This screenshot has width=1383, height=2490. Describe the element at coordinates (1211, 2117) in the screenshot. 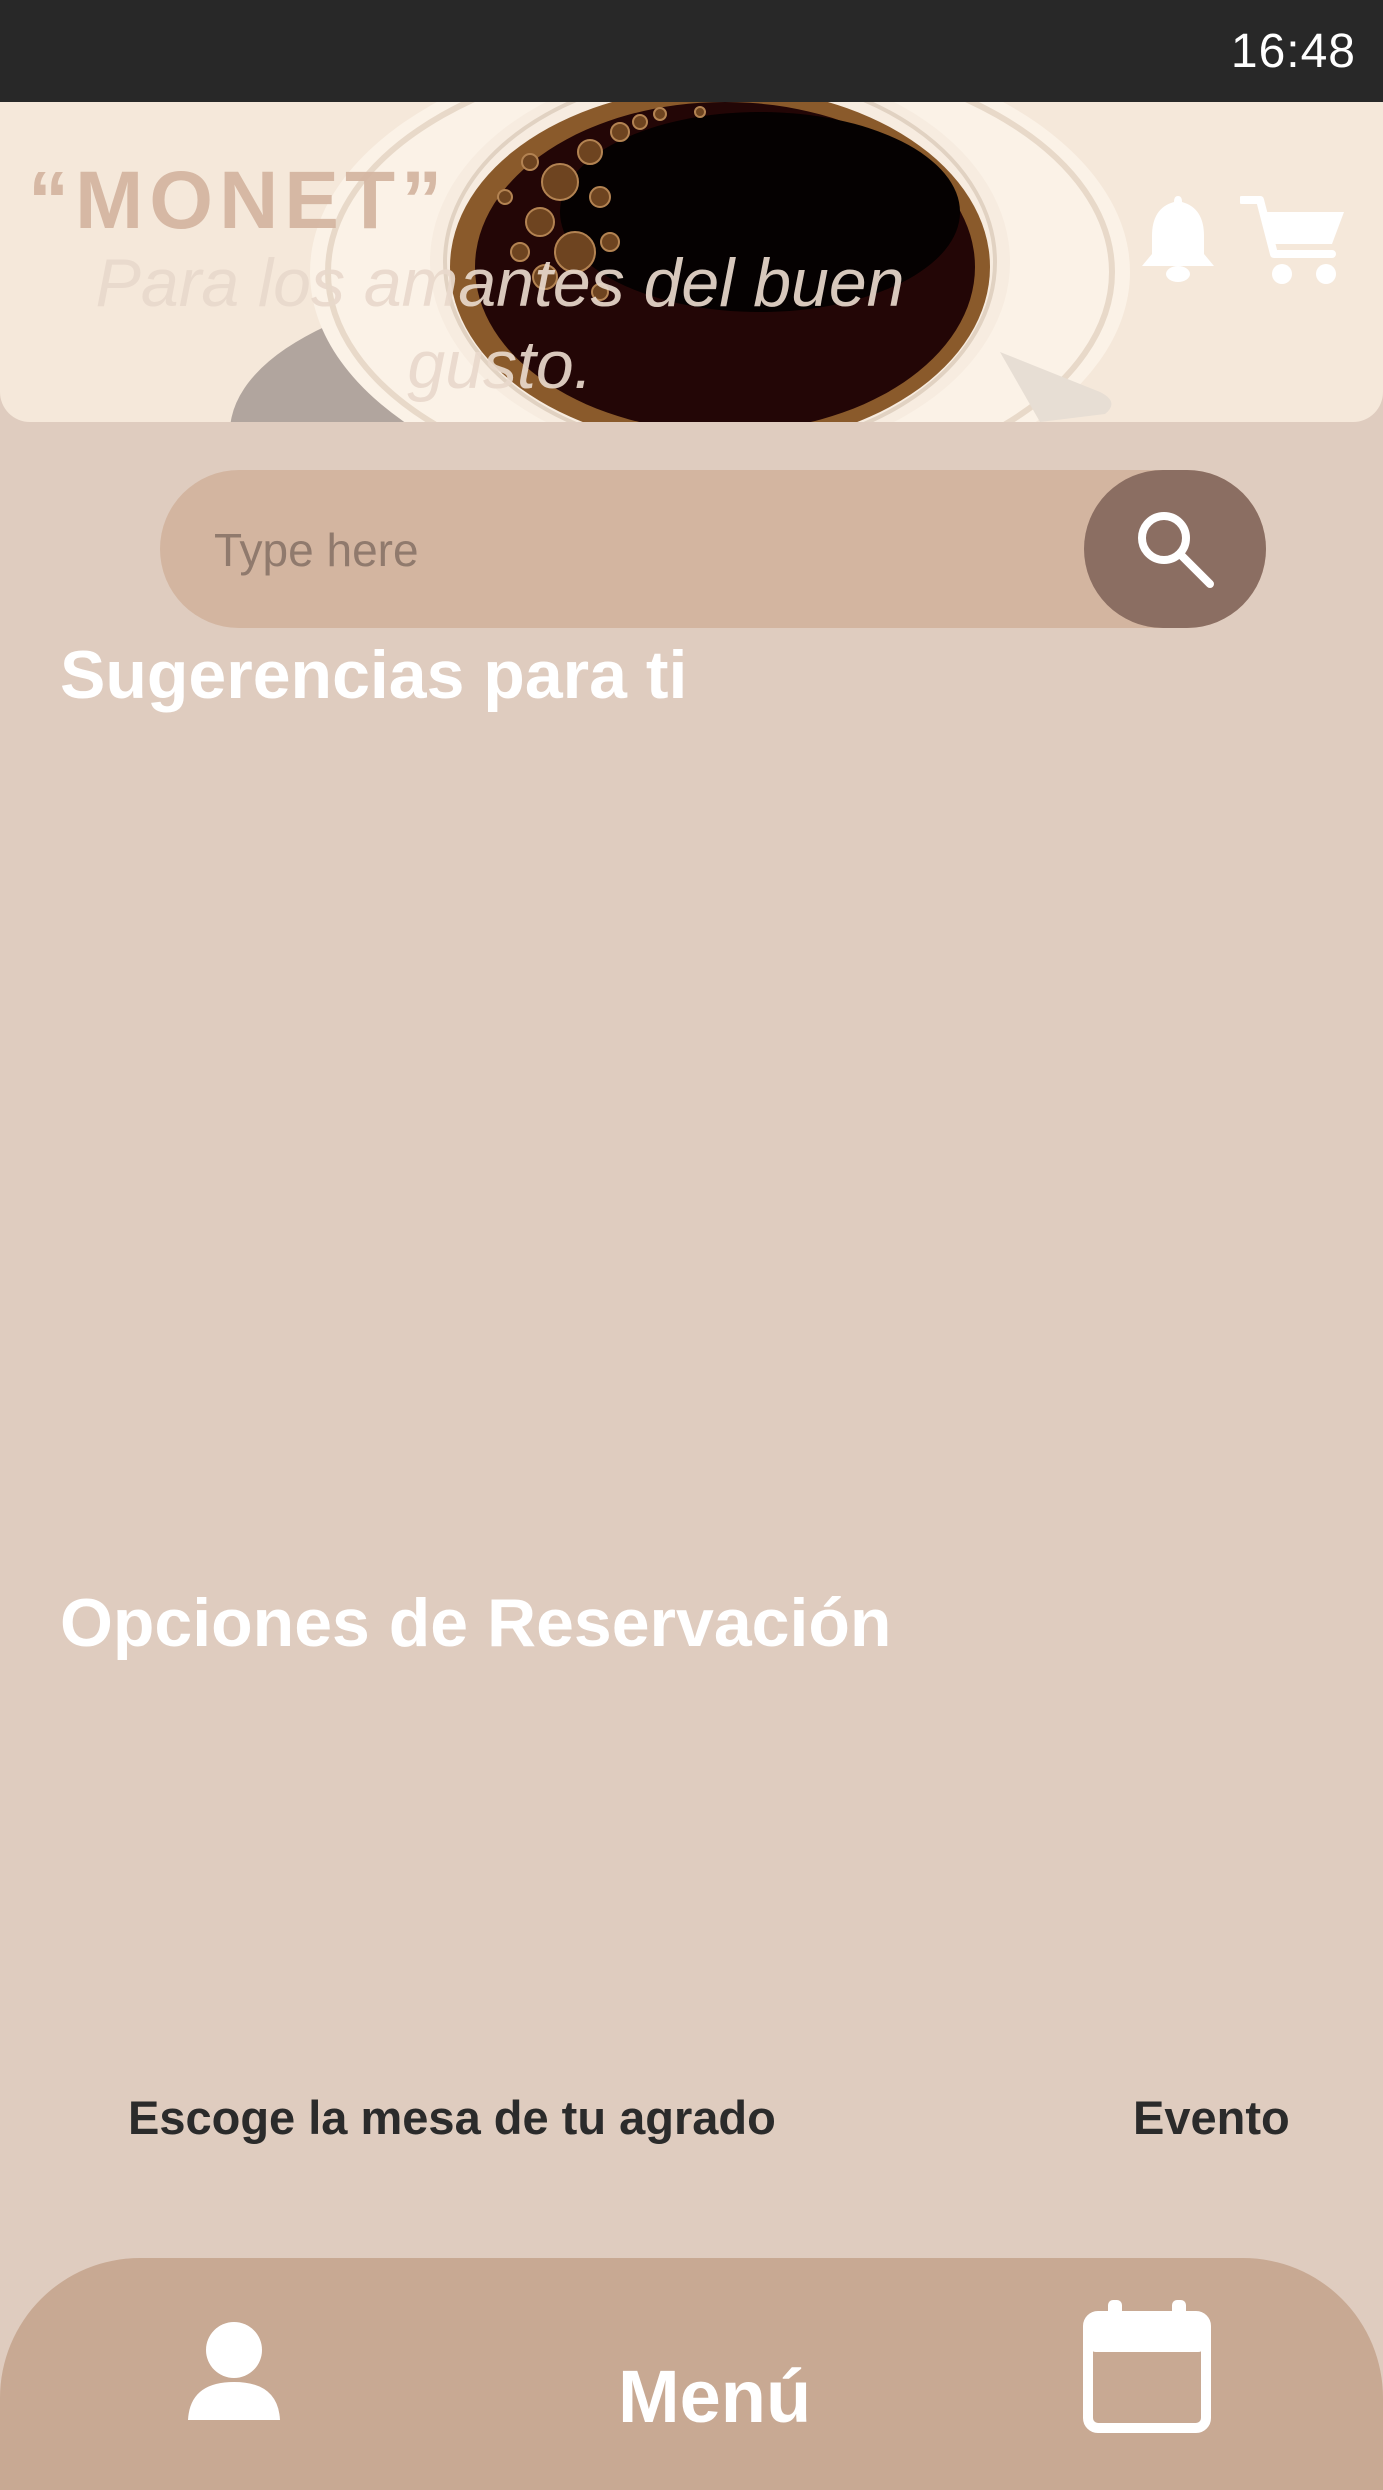

I see `reservation-option-event: Evento` at that location.